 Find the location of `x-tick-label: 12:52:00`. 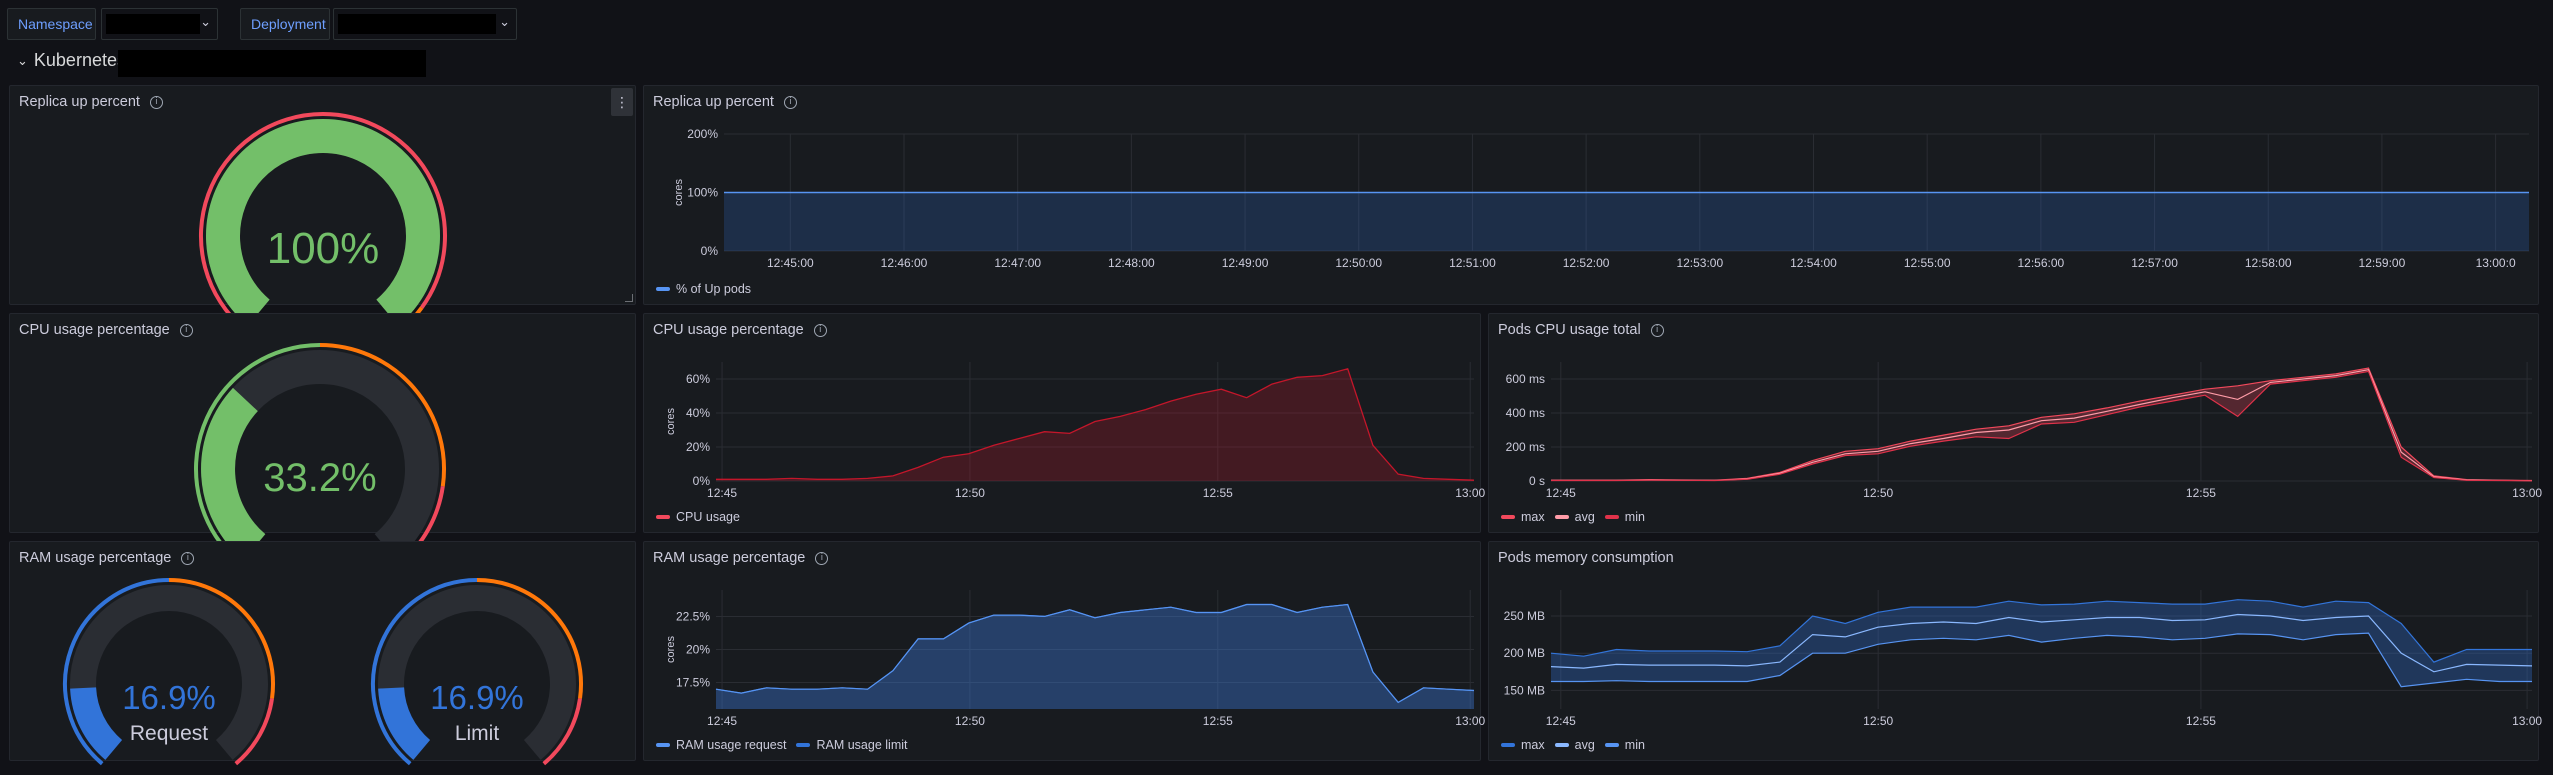

x-tick-label: 12:52:00 is located at coordinates (1586, 263).